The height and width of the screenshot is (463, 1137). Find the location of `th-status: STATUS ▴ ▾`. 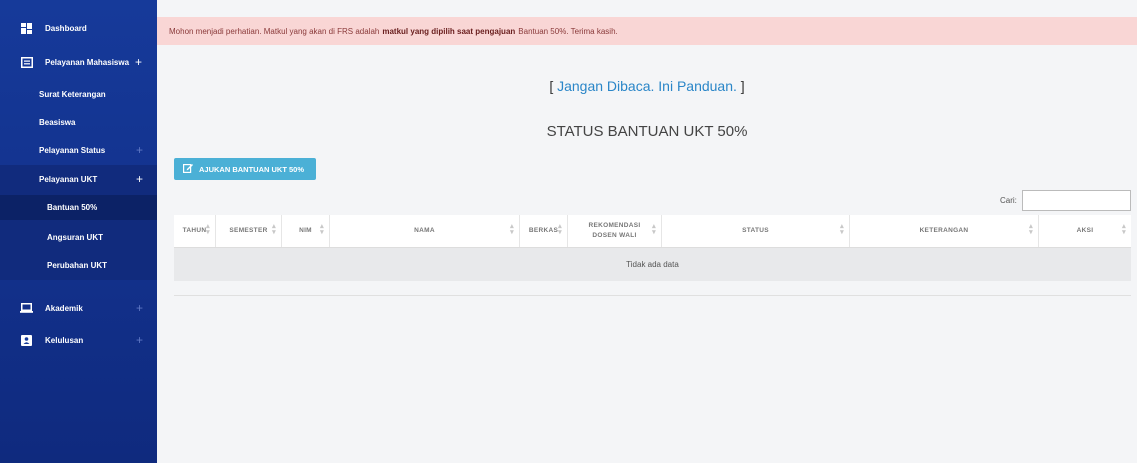

th-status: STATUS ▴ ▾ is located at coordinates (756, 231).